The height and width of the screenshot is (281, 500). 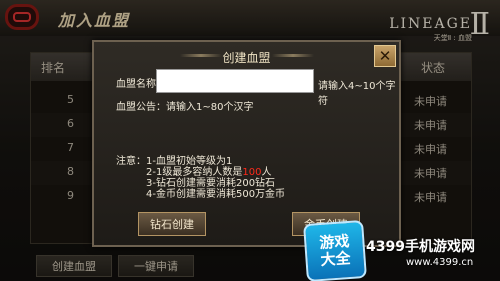 I want to click on notes-label: 注意：, so click(x=131, y=161).